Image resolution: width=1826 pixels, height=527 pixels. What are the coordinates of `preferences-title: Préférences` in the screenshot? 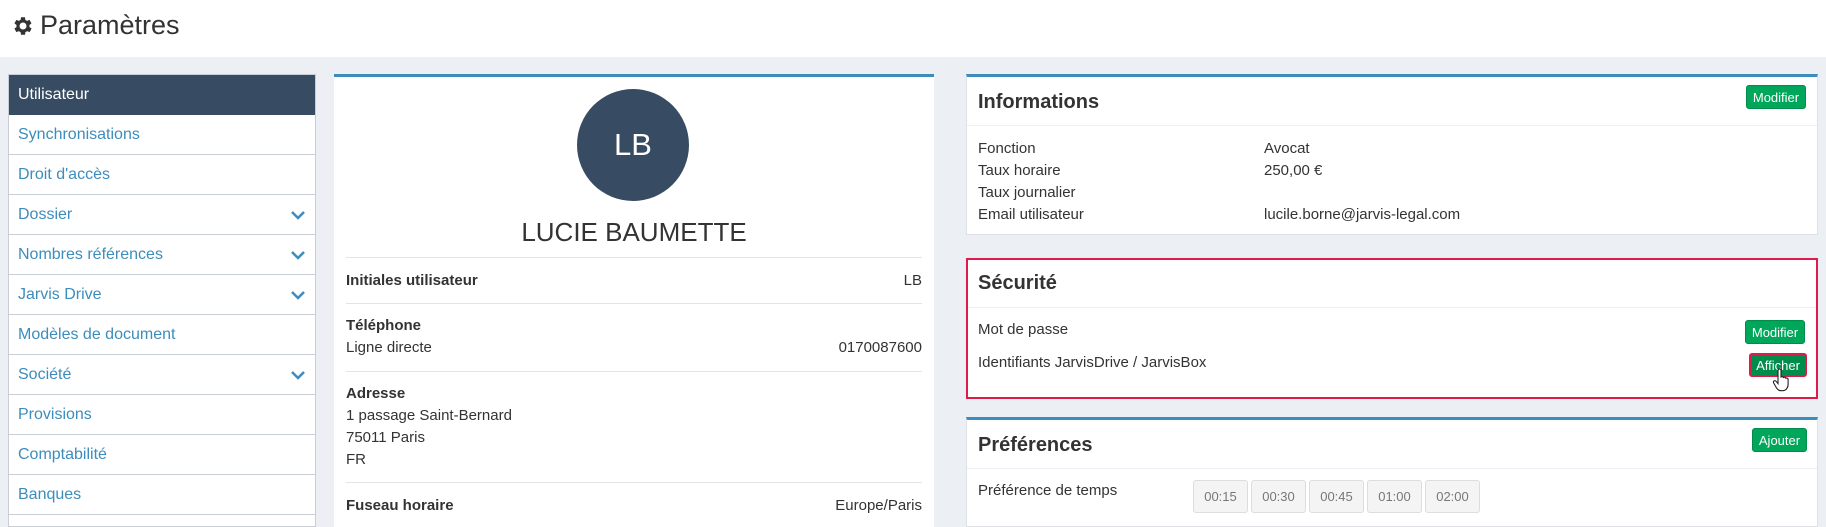 It's located at (1035, 445).